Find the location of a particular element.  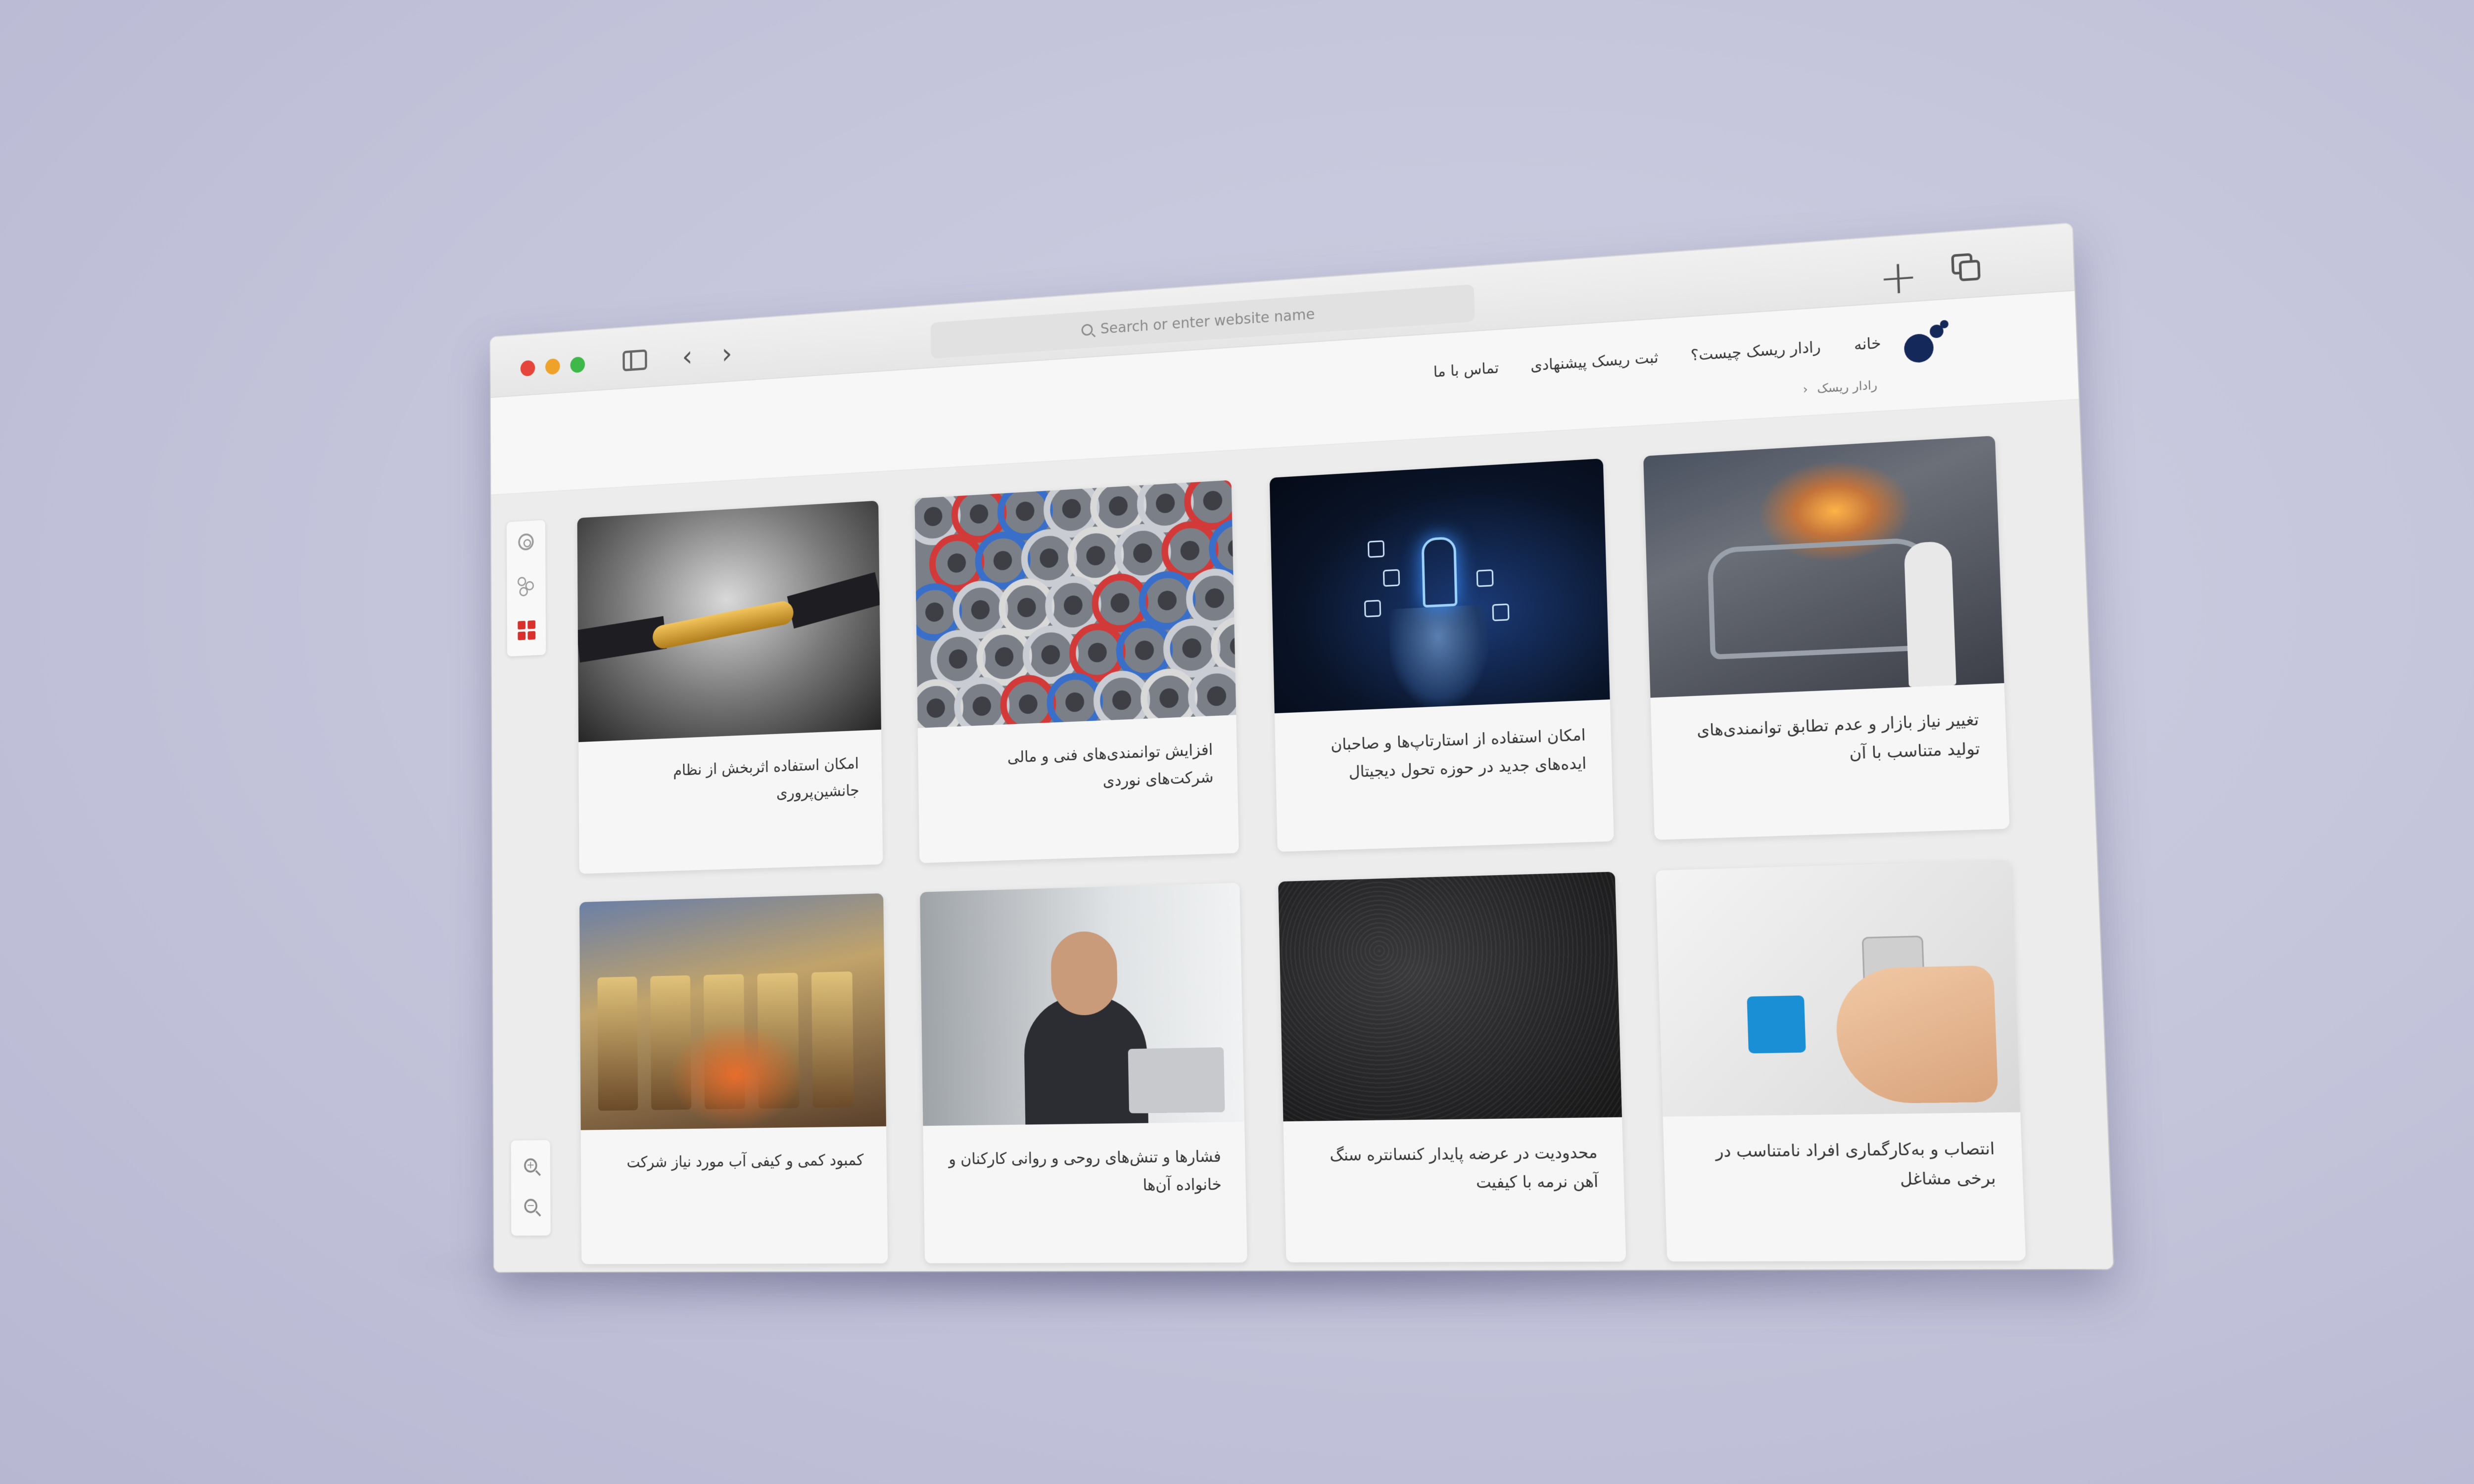

view-switcher is located at coordinates (526, 588).